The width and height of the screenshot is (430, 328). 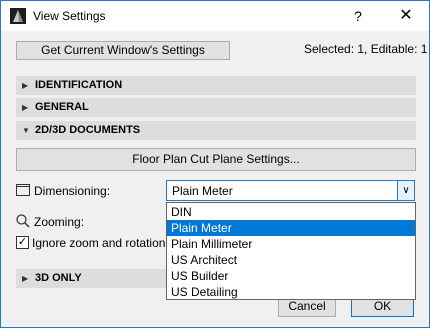 I want to click on dimensioning-value: Plain Meter, so click(x=202, y=191).